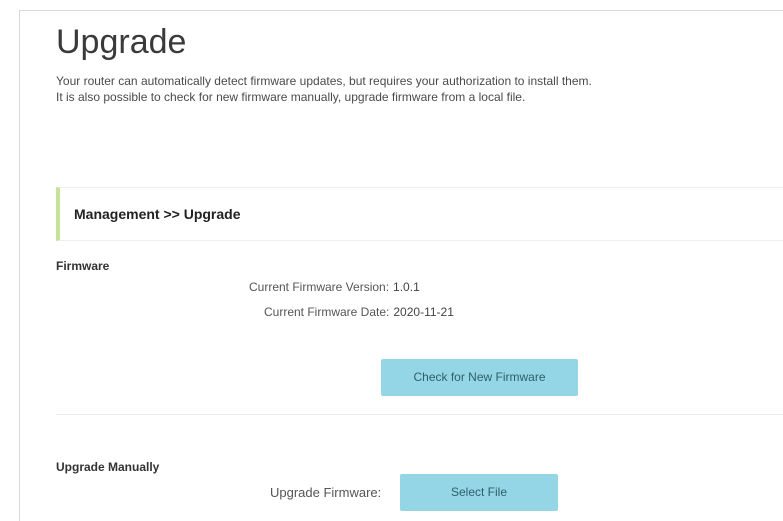  What do you see at coordinates (83, 266) in the screenshot?
I see `firmware-group-label: Firmware` at bounding box center [83, 266].